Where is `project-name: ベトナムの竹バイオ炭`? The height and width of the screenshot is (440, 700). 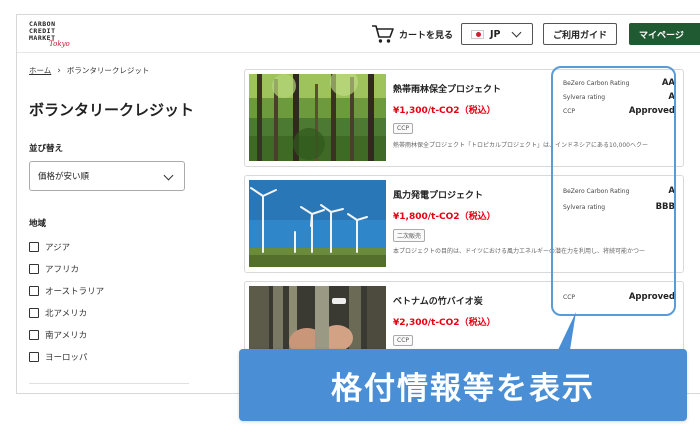 project-name: ベトナムの竹バイオ炭 is located at coordinates (438, 302).